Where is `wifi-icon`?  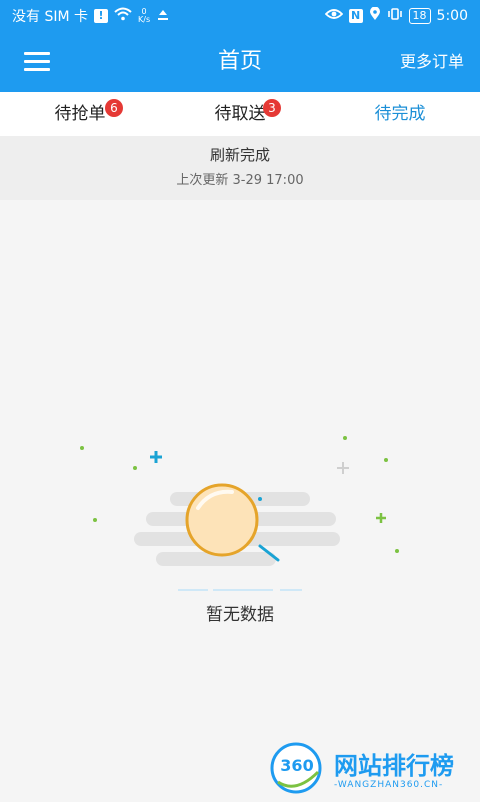 wifi-icon is located at coordinates (123, 16).